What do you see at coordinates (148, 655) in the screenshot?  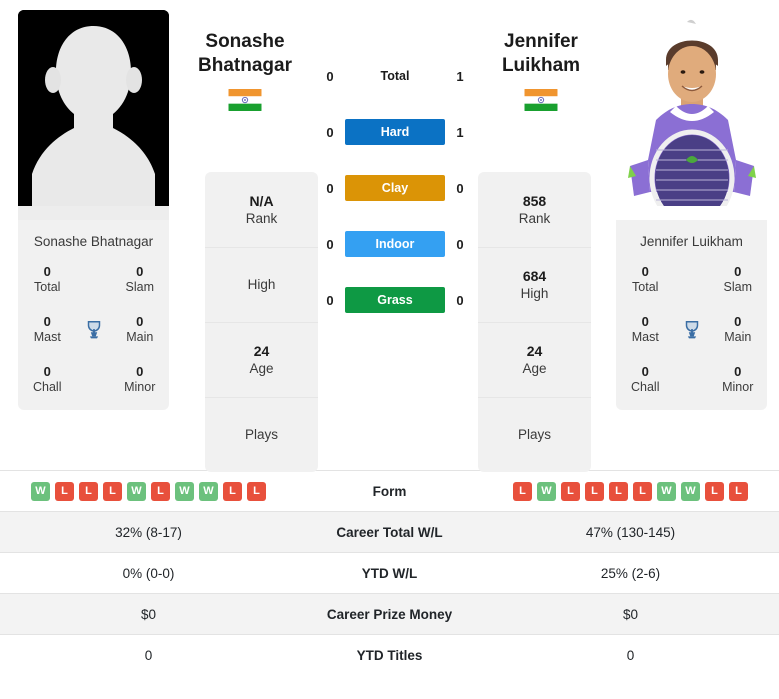 I see `ytd-titles-left: 0` at bounding box center [148, 655].